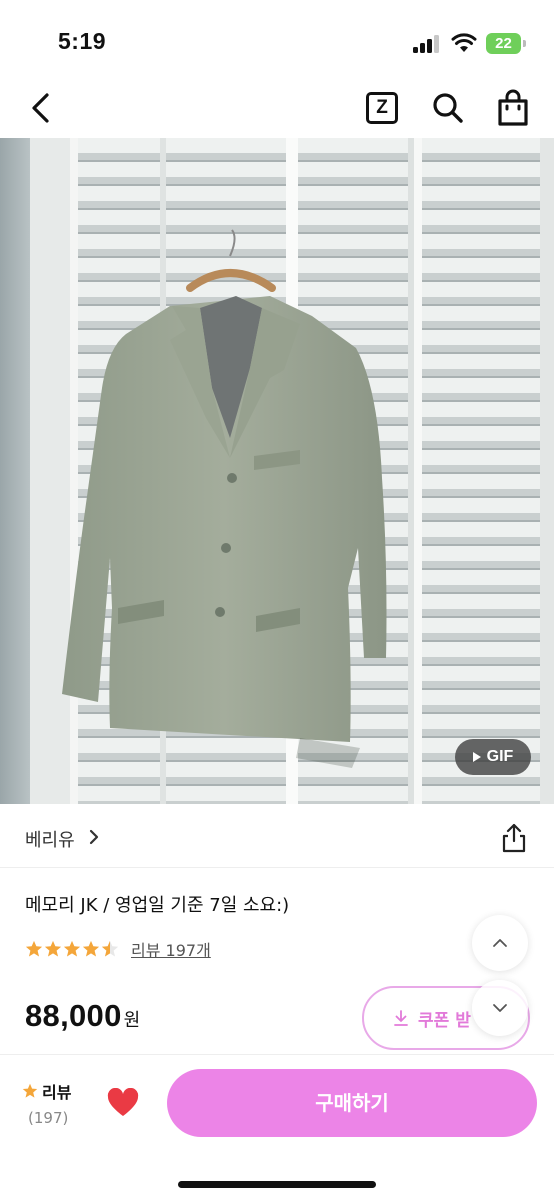  Describe the element at coordinates (277, 1184) in the screenshot. I see `home-indicator` at that location.